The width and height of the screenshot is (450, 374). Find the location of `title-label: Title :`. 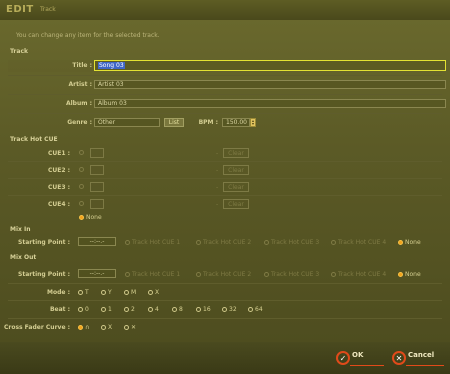

title-label: Title : is located at coordinates (82, 65).